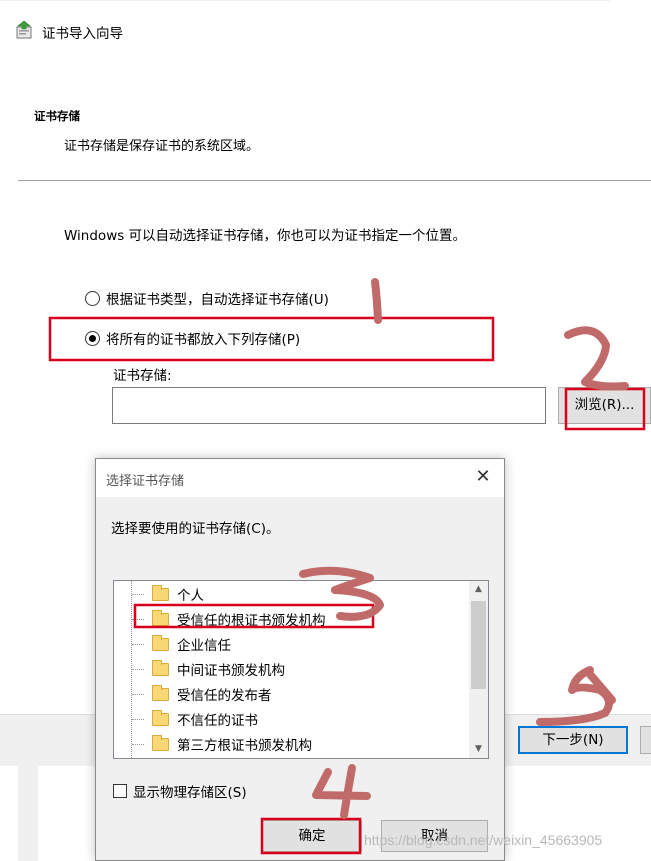  What do you see at coordinates (334, 180) in the screenshot?
I see `header-divider` at bounding box center [334, 180].